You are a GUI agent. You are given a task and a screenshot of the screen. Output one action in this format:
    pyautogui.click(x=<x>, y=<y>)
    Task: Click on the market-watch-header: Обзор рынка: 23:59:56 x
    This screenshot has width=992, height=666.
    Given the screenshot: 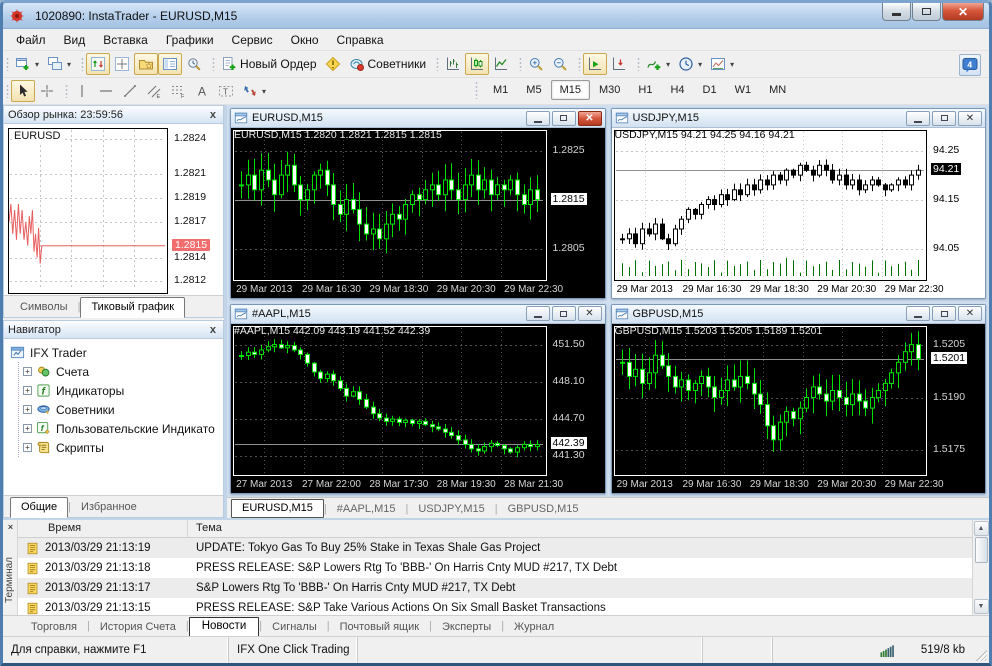 What is the action you would take?
    pyautogui.click(x=113, y=115)
    